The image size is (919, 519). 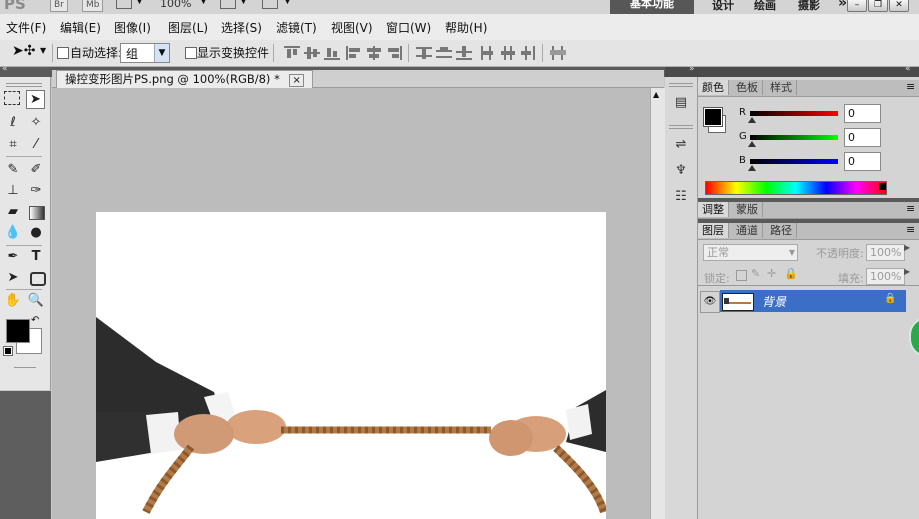 I want to click on lock-image-icon: ✎, so click(x=755, y=273).